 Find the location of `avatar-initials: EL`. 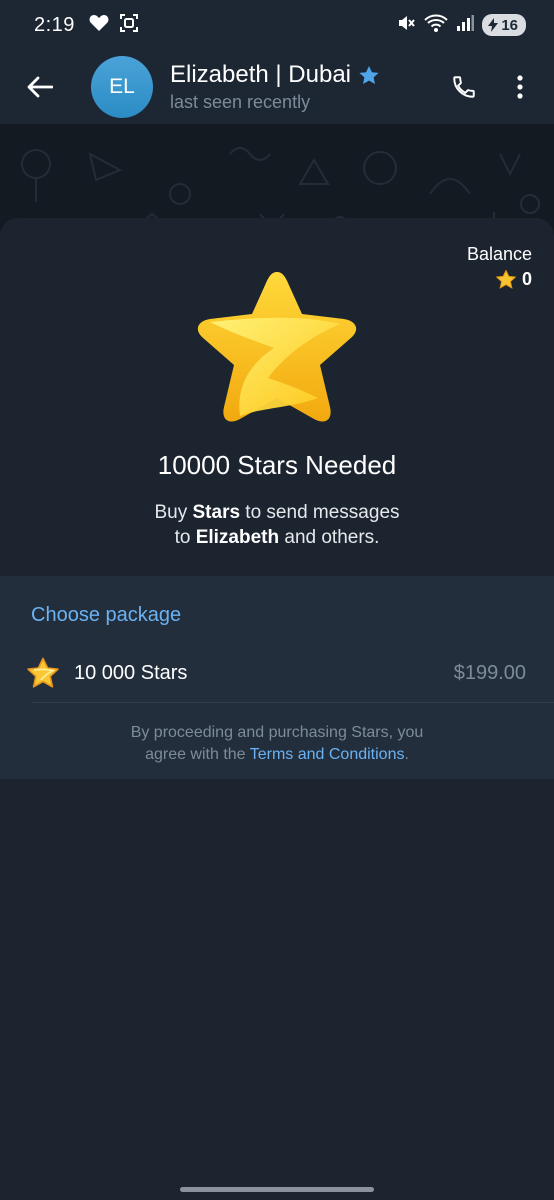

avatar-initials: EL is located at coordinates (122, 86).